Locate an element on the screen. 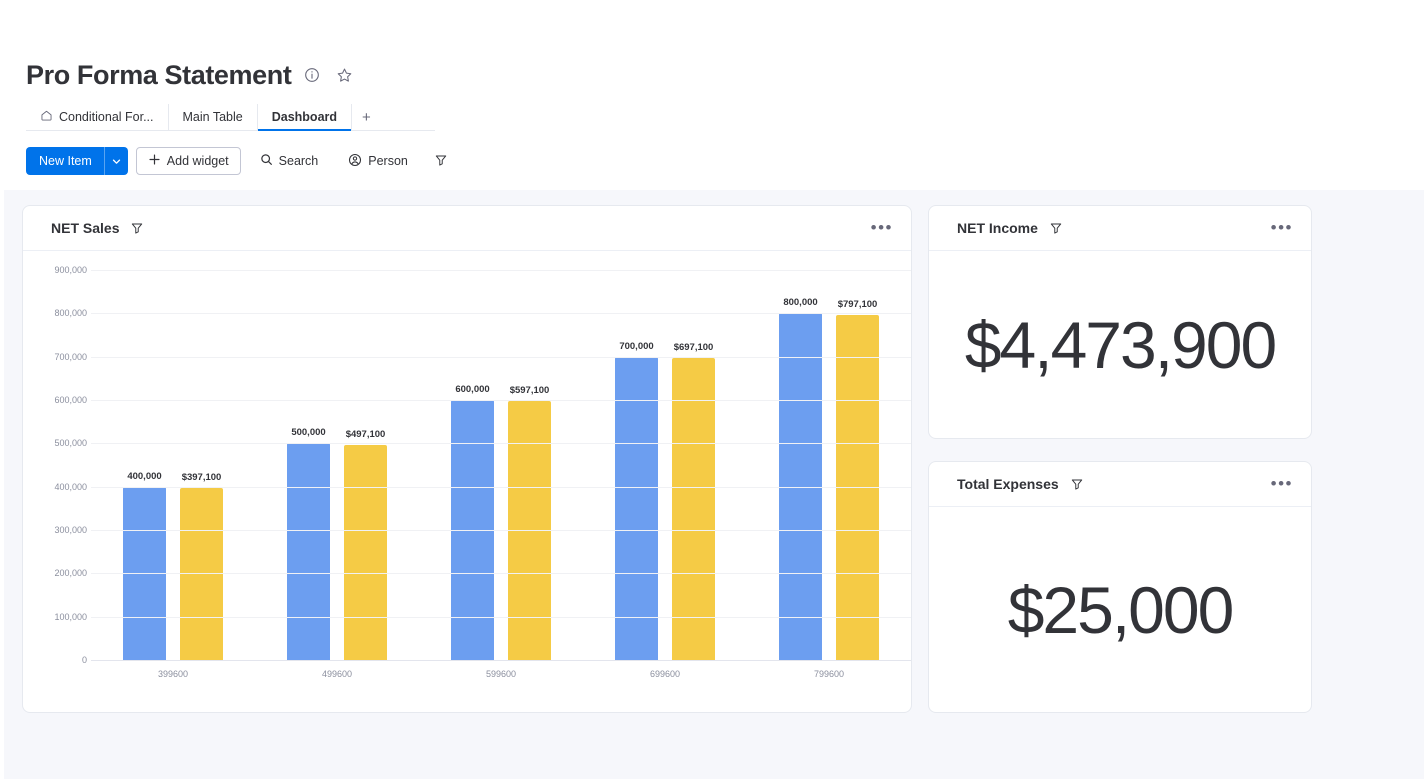  person-icon is located at coordinates (355, 161).